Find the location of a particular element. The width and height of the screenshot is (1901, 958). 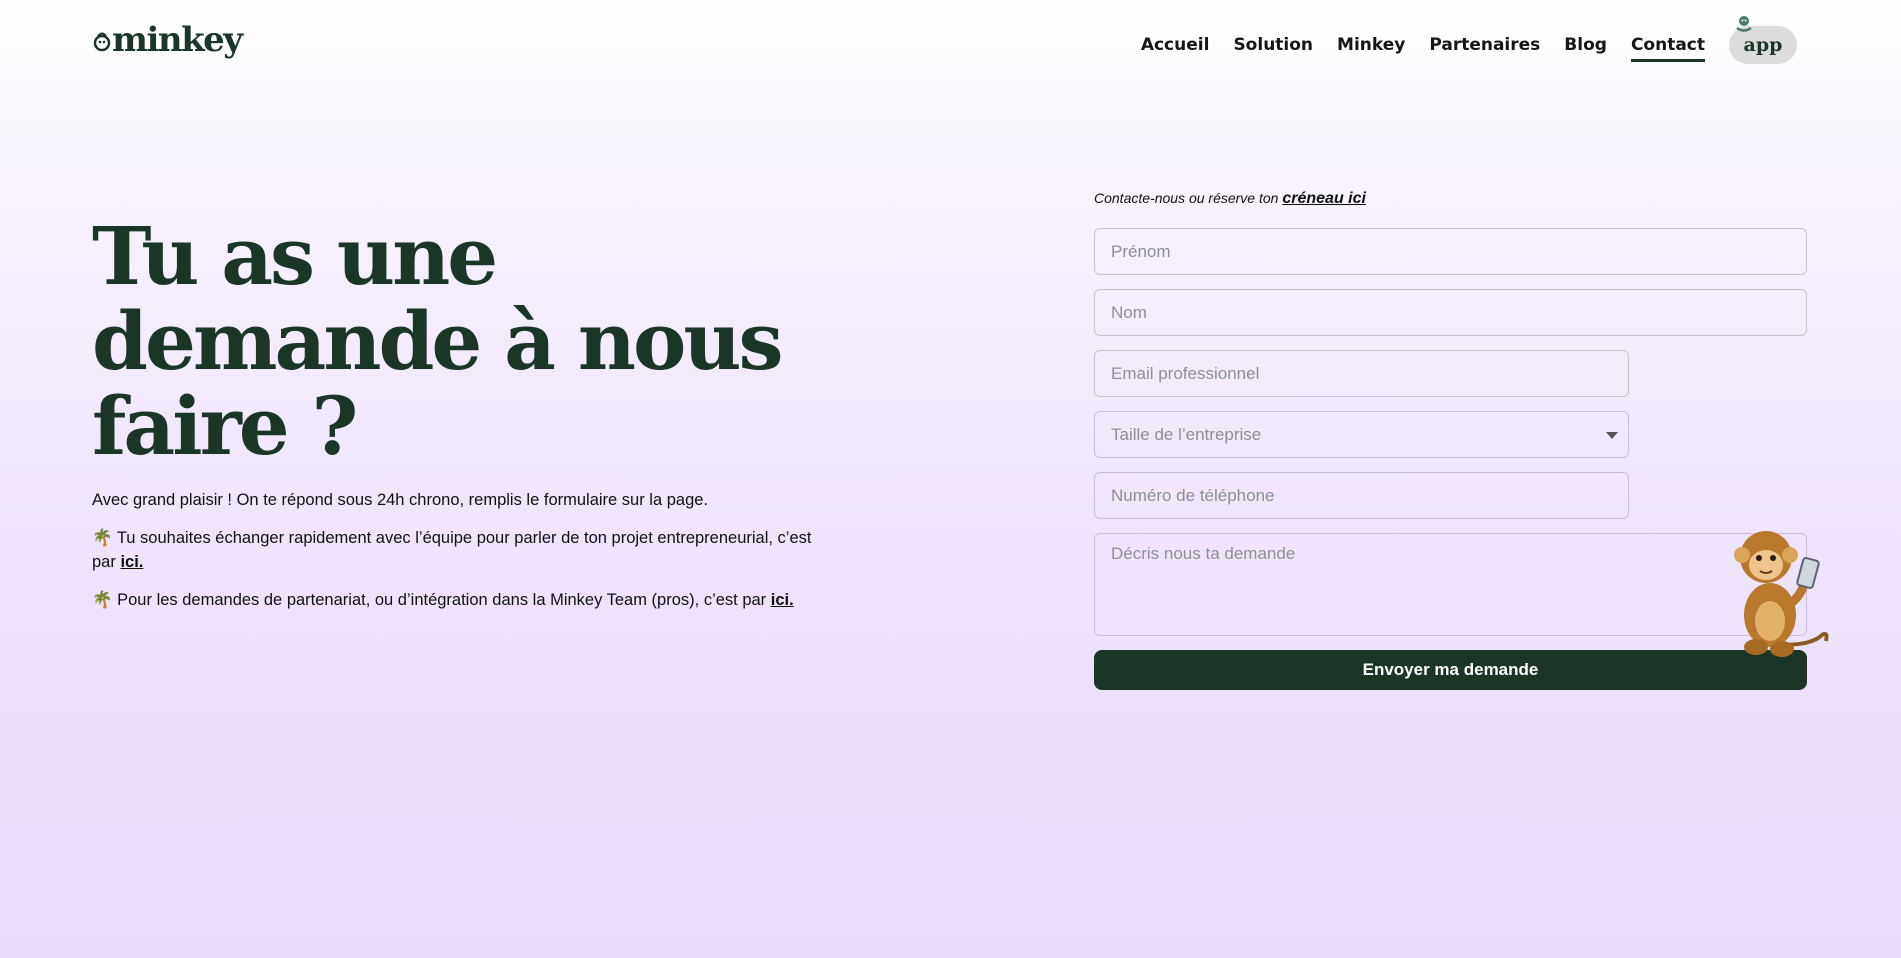

nav-contact: Contact is located at coordinates (1668, 45).